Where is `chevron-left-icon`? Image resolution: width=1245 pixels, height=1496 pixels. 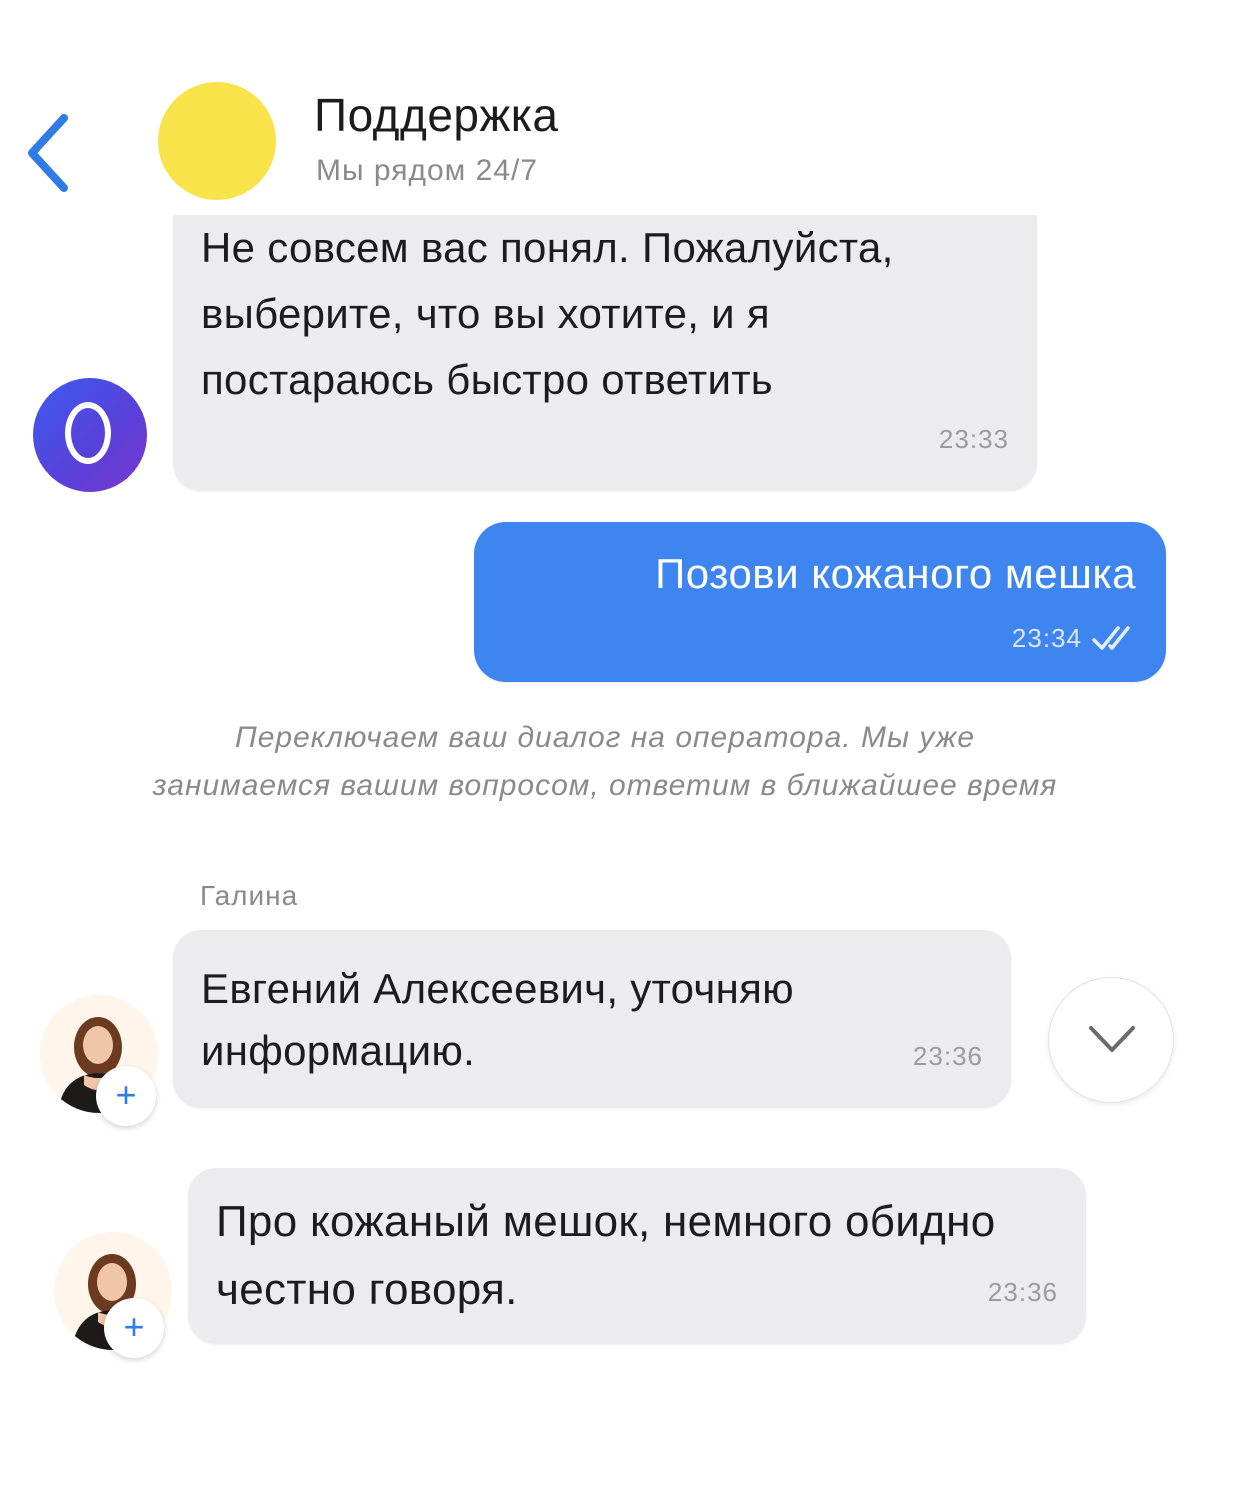 chevron-left-icon is located at coordinates (48, 153).